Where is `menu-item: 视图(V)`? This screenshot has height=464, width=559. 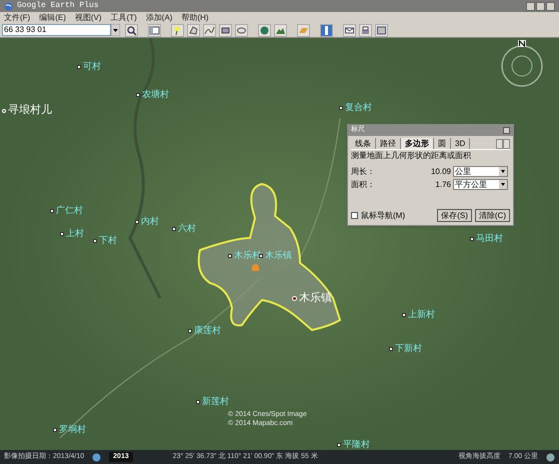
menu-item: 视图(V) is located at coordinates (88, 18).